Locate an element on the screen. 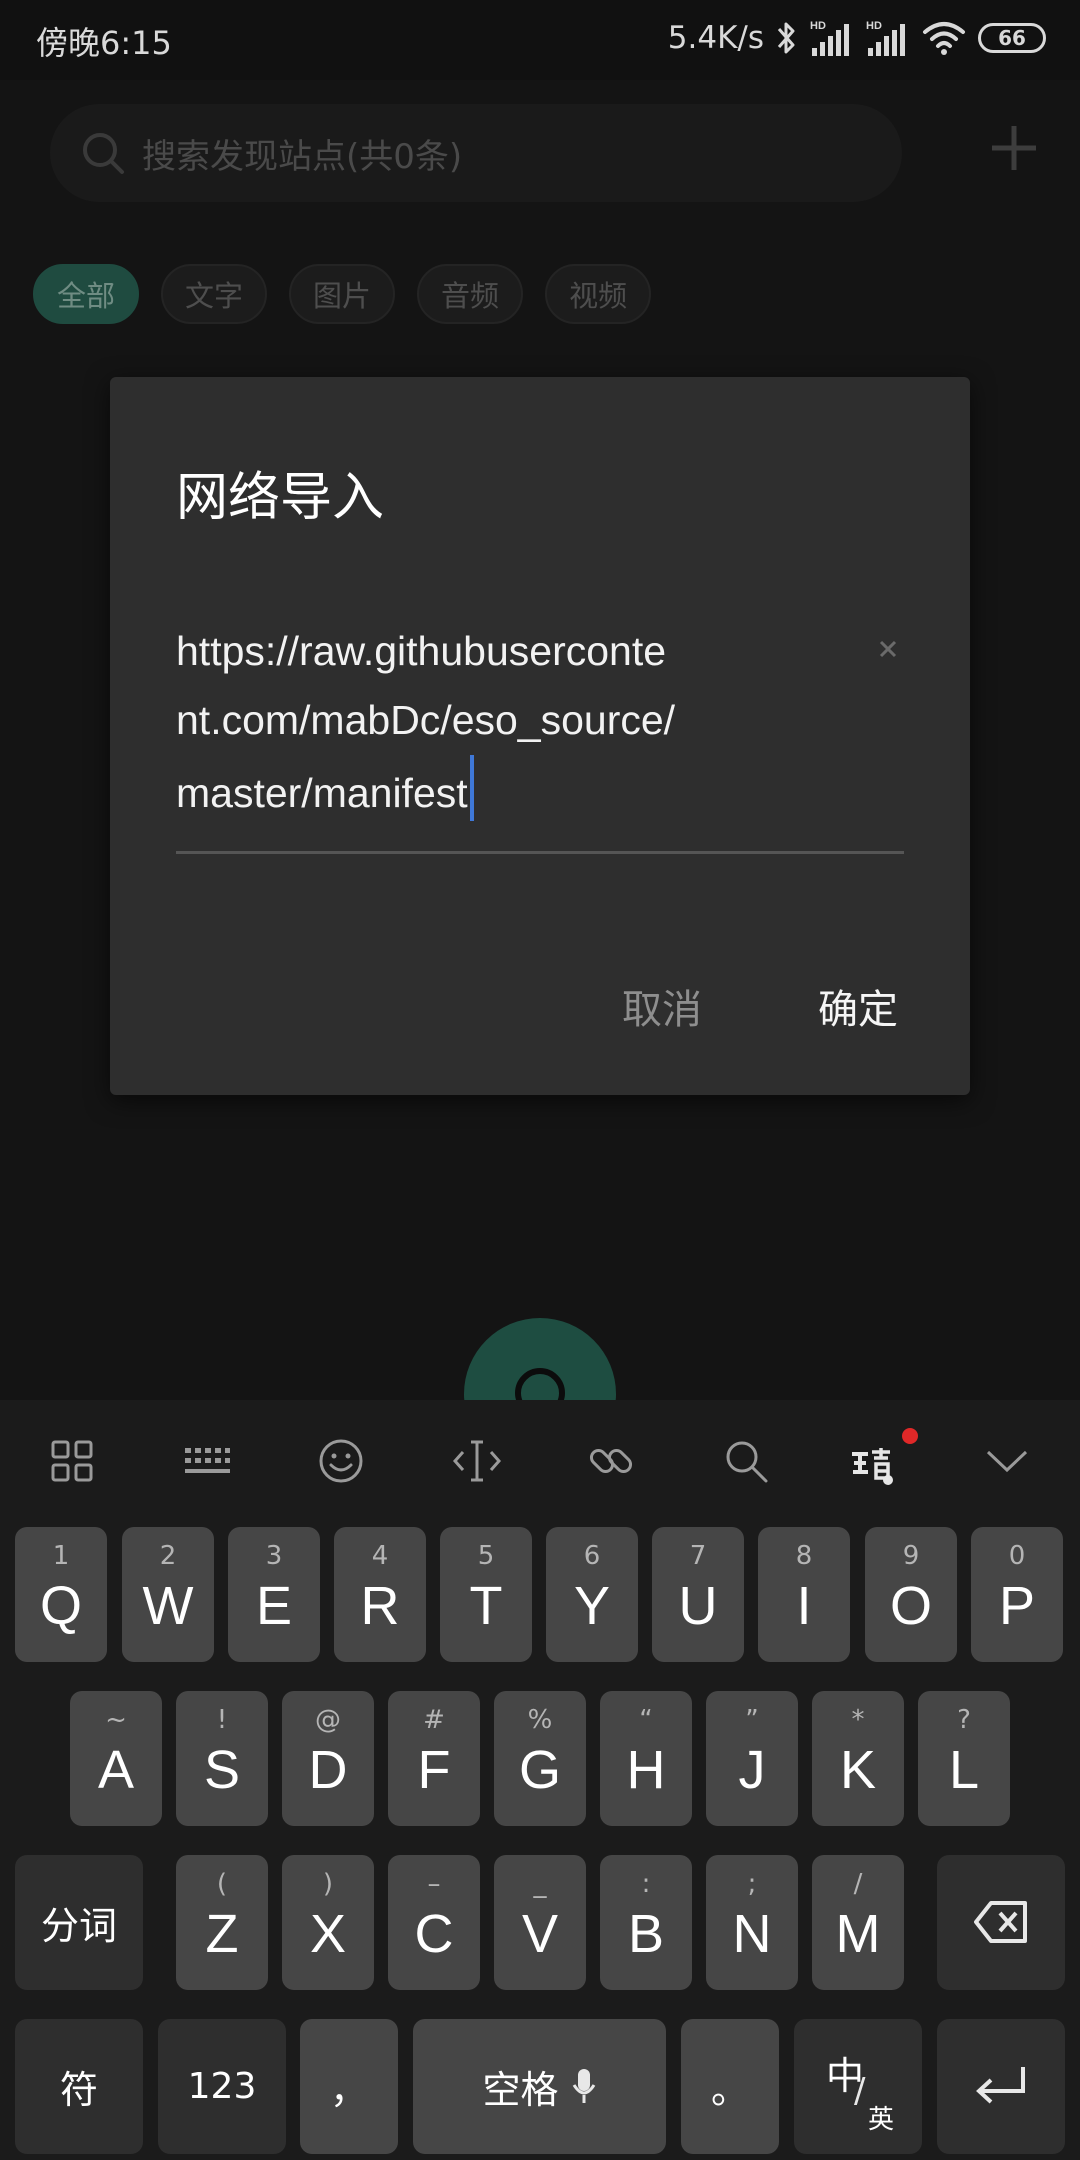 This screenshot has height=2160, width=1080. category-chips: 全部 文字 图片 音频 视频 is located at coordinates (342, 294).